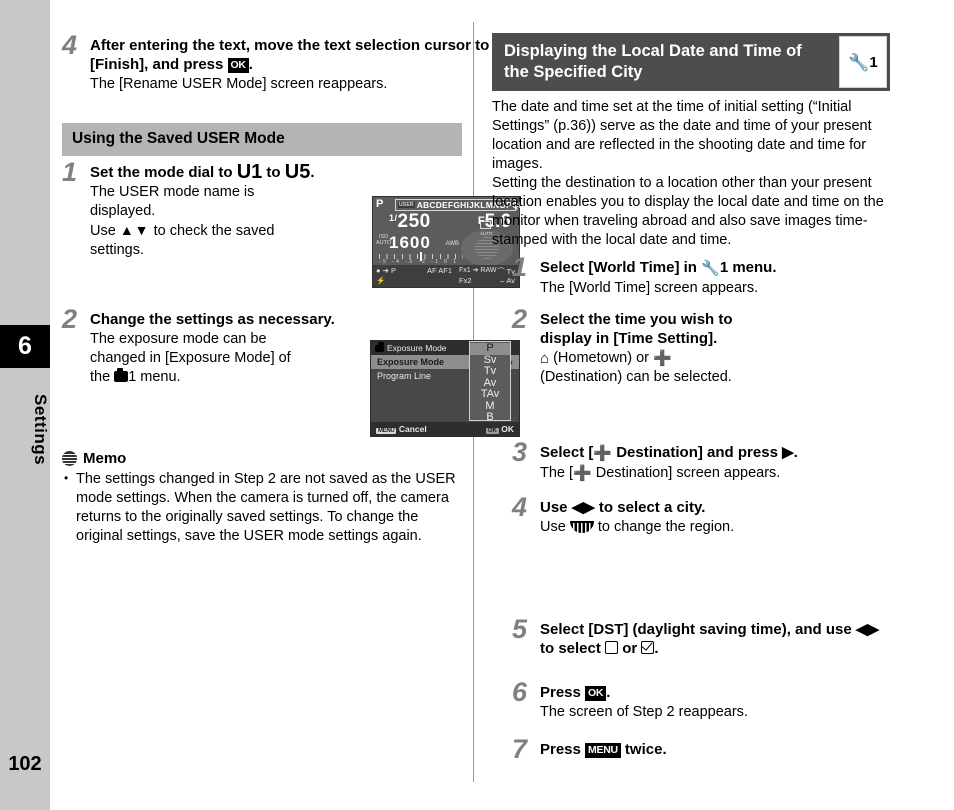 This screenshot has width=954, height=810. What do you see at coordinates (520, 629) in the screenshot?
I see `step-number: 5` at bounding box center [520, 629].